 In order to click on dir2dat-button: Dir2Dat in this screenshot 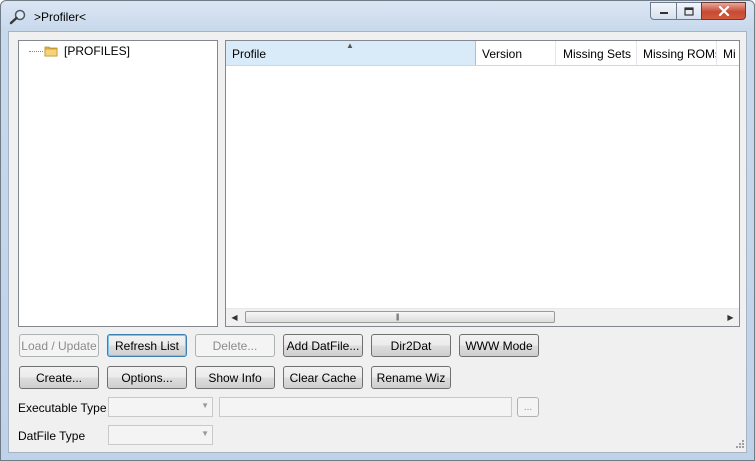, I will do `click(411, 345)`.